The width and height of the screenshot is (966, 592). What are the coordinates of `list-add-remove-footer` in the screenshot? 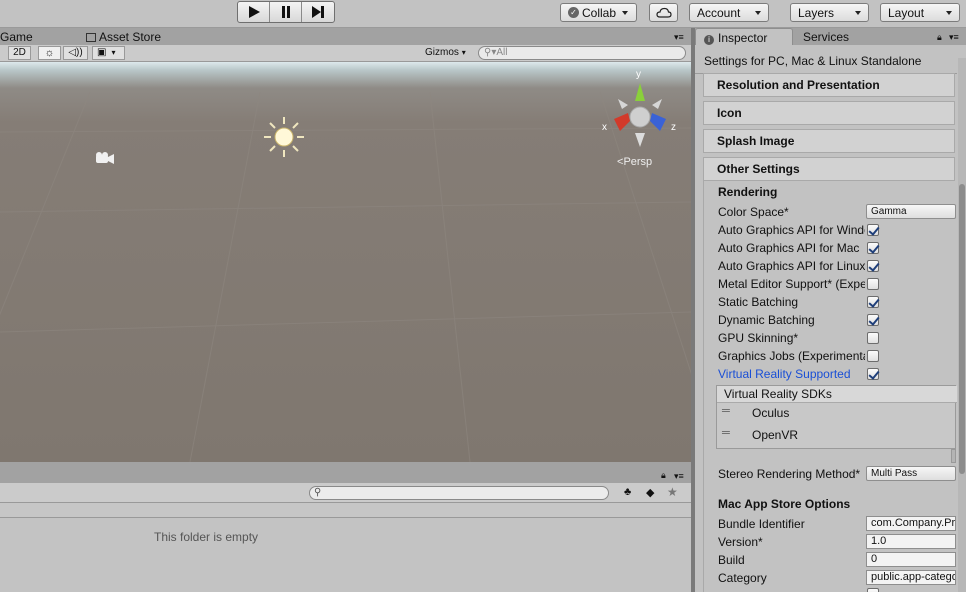 It's located at (953, 456).